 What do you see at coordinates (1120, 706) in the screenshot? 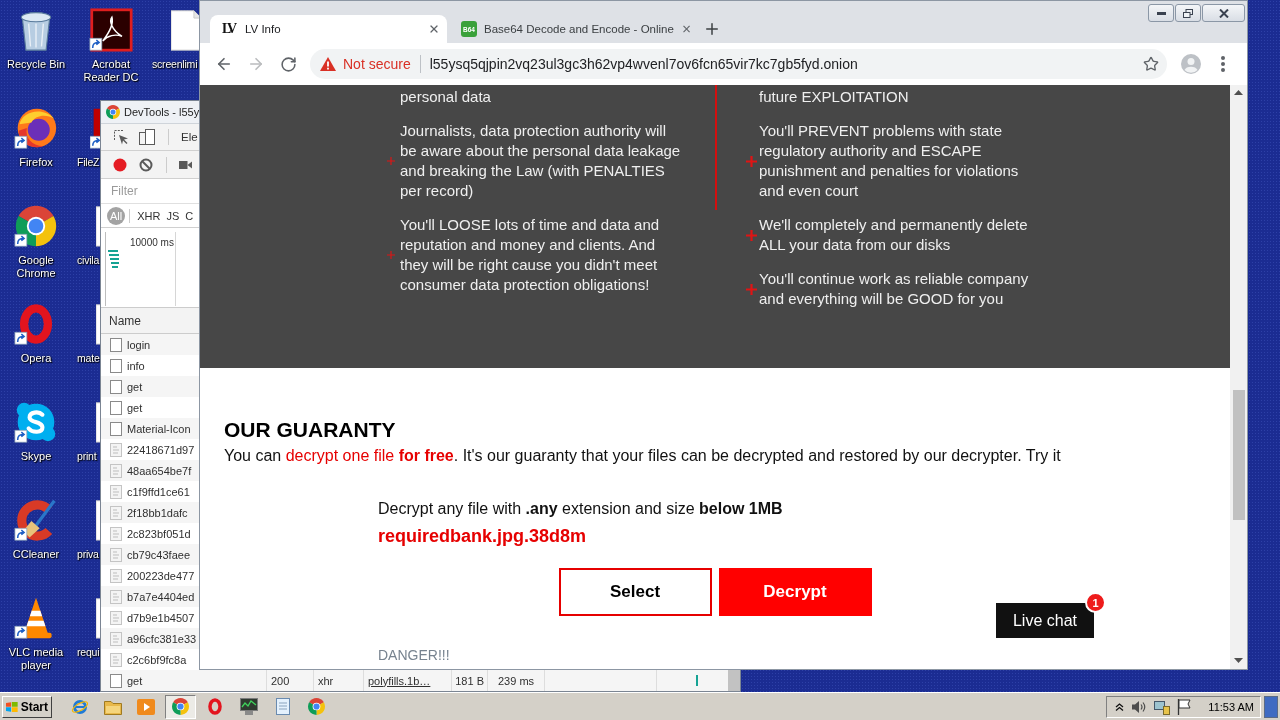
I see `chevron-up-icon` at bounding box center [1120, 706].